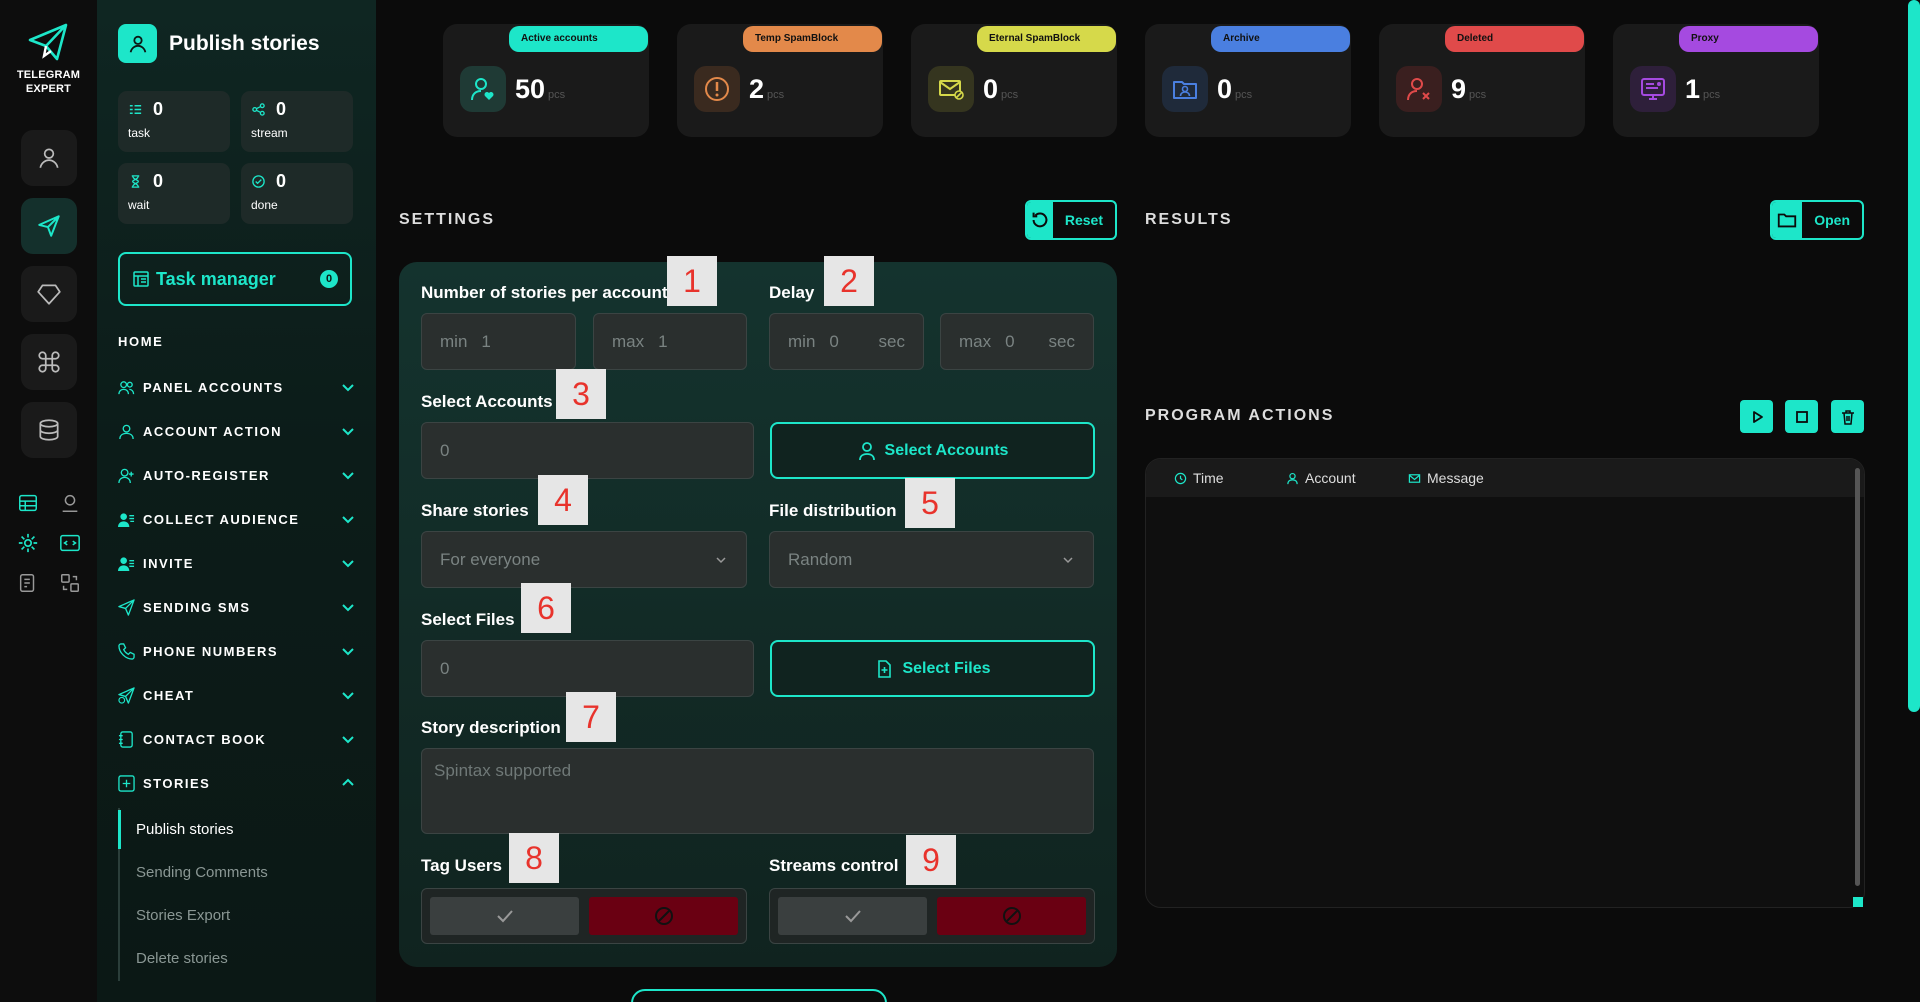 This screenshot has width=1920, height=1002. Describe the element at coordinates (1071, 220) in the screenshot. I see `reset-button: Reset` at that location.